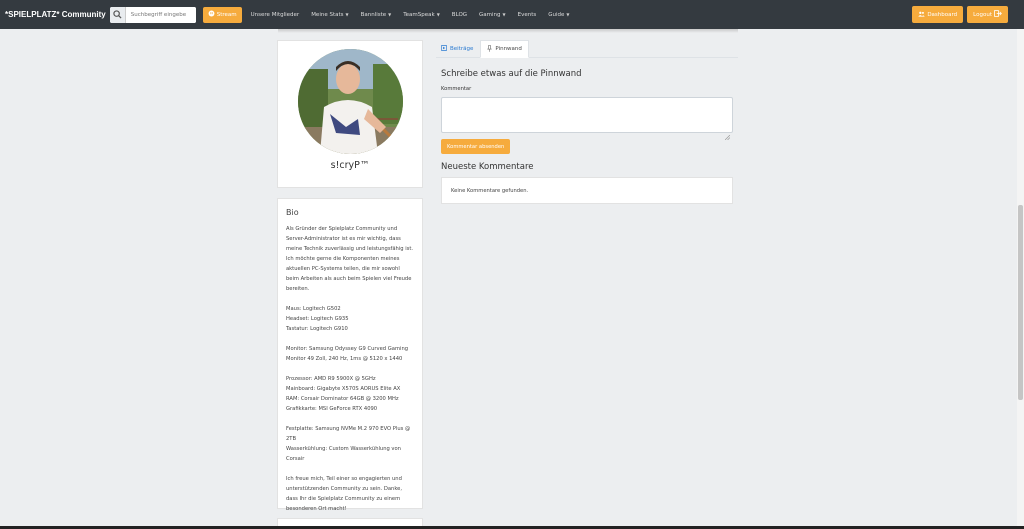 The image size is (1024, 529). I want to click on nav-members: Unsere Mitglieder, so click(275, 15).